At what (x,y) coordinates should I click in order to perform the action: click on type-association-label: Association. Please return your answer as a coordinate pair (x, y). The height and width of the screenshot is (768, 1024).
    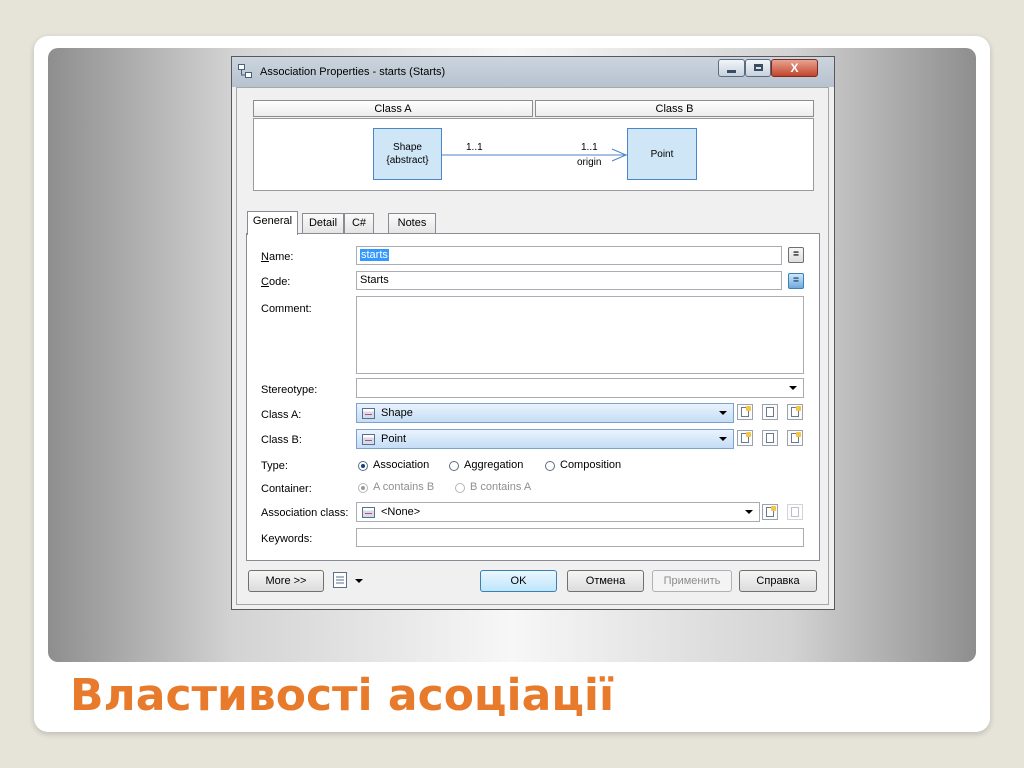
    Looking at the image, I should click on (401, 465).